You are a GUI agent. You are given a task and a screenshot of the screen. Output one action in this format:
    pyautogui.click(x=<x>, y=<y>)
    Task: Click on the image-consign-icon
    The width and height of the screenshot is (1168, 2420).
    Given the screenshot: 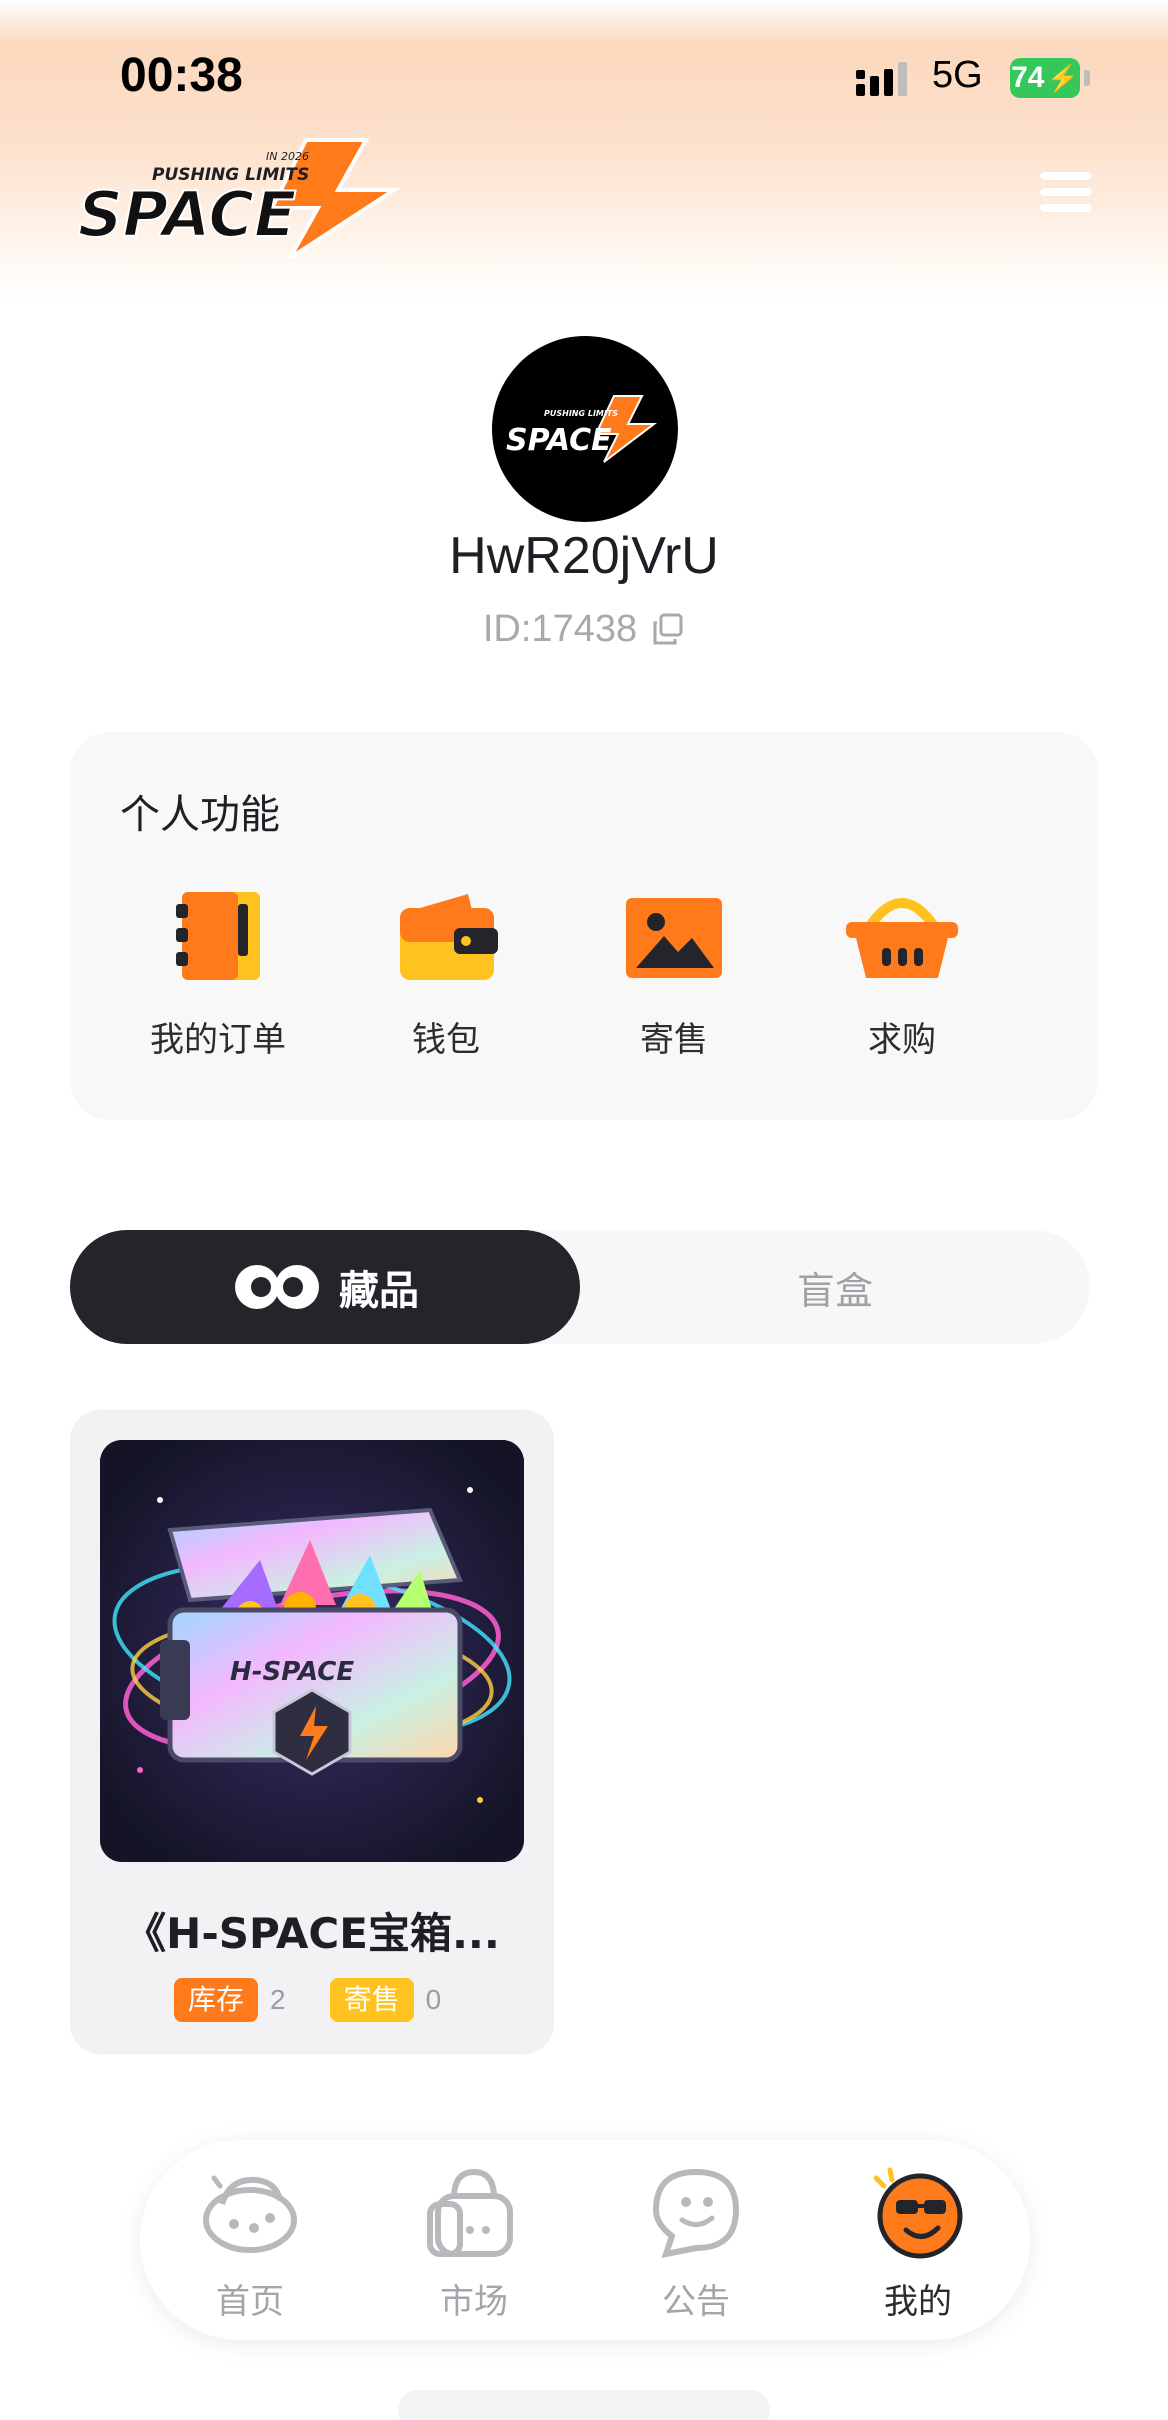 What is the action you would take?
    pyautogui.click(x=674, y=938)
    